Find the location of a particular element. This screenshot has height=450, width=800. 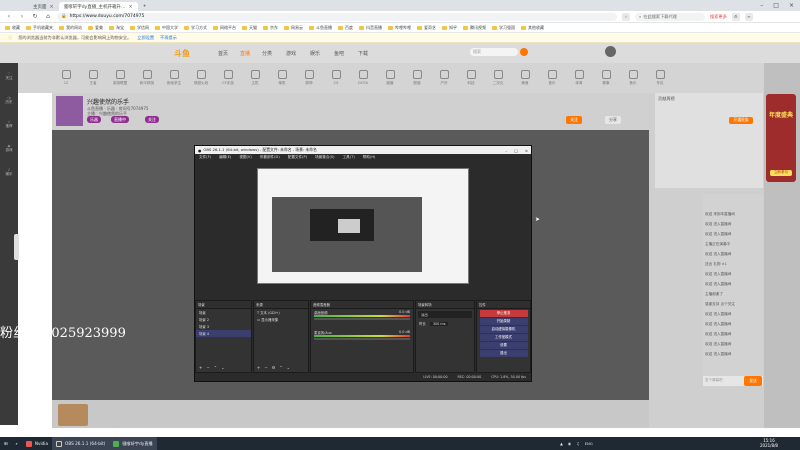

menu-profile: 配置文件(P) is located at coordinates (297, 157).